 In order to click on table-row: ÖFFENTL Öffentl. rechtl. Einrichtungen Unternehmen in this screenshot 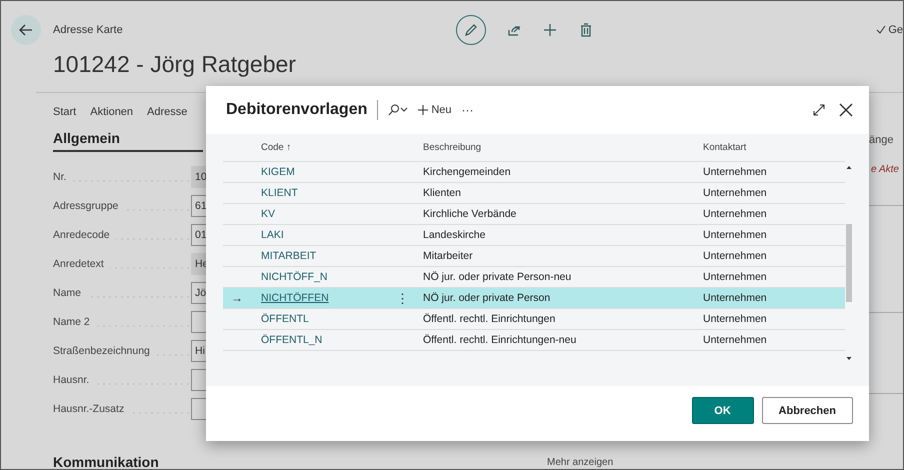, I will do `click(534, 319)`.